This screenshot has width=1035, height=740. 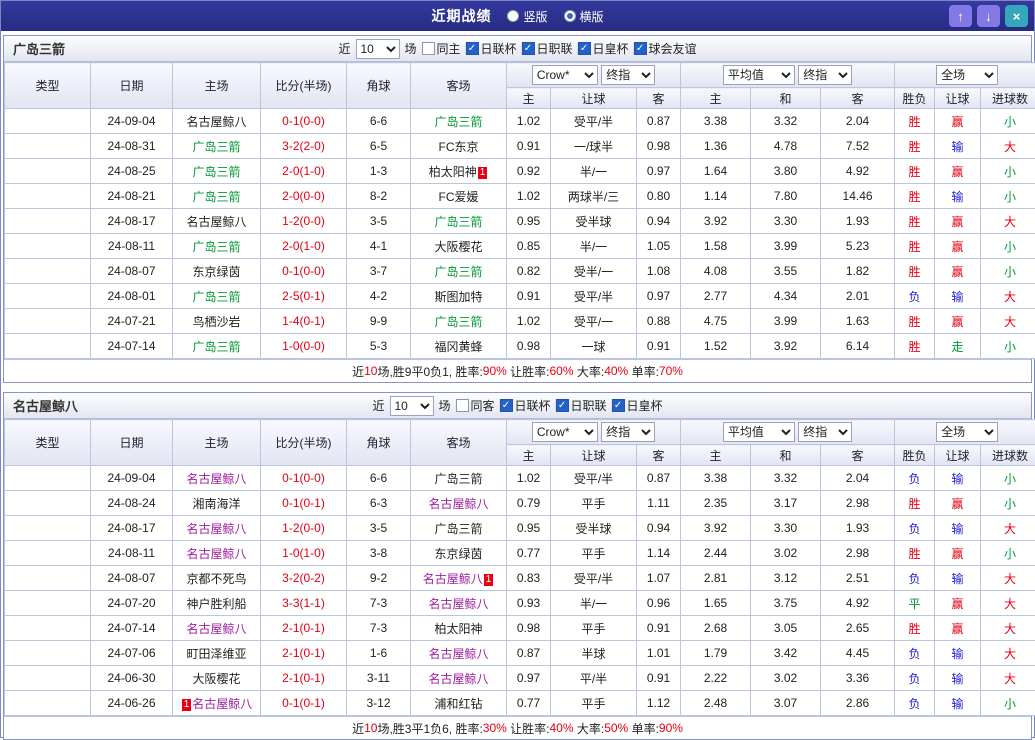 What do you see at coordinates (429, 371) in the screenshot?
I see `summary-part: 场,胜9平0负1, 胜率:` at bounding box center [429, 371].